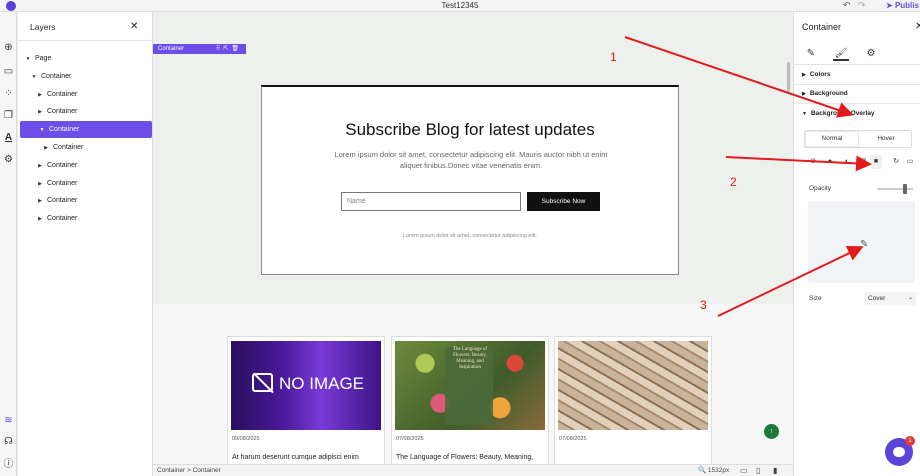 Image resolution: width=920 pixels, height=476 pixels. Describe the element at coordinates (838, 113) in the screenshot. I see `background-overlay-section: ▼ Background Overlay` at that location.